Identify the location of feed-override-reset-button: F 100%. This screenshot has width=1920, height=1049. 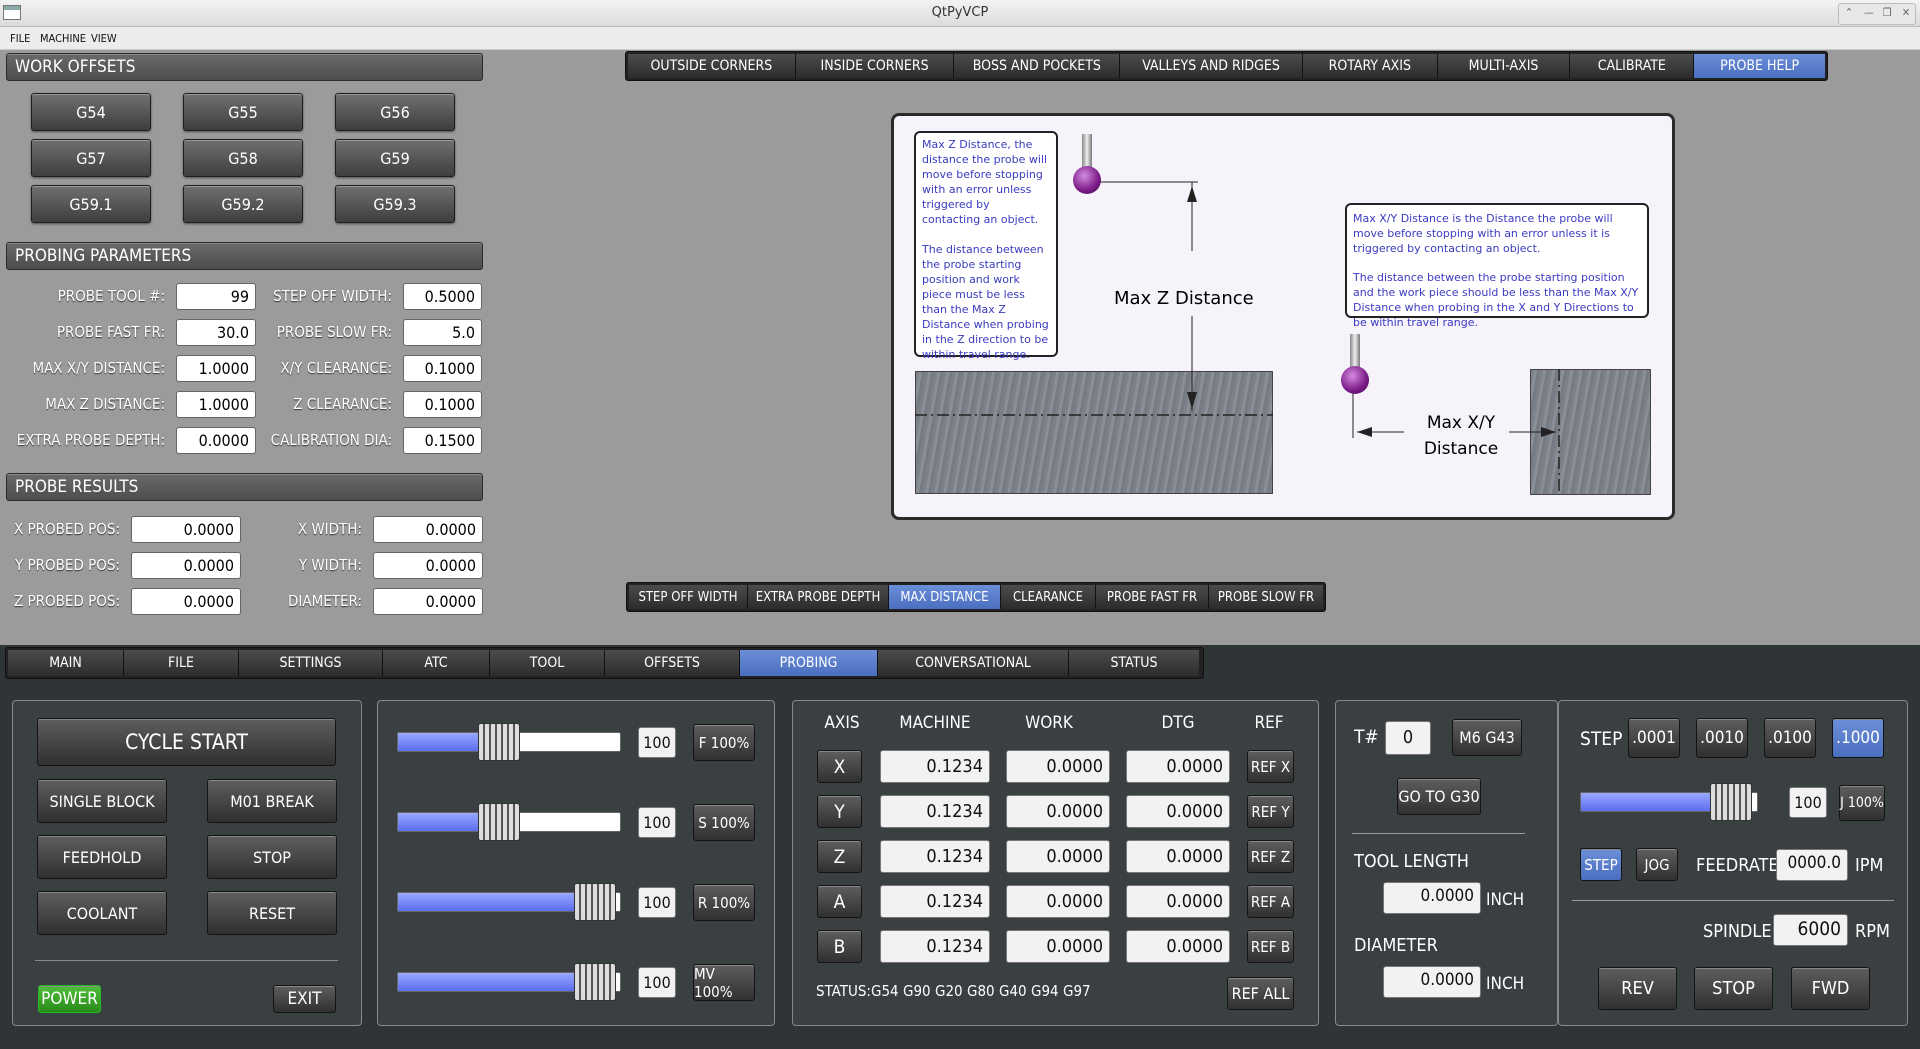
(724, 742).